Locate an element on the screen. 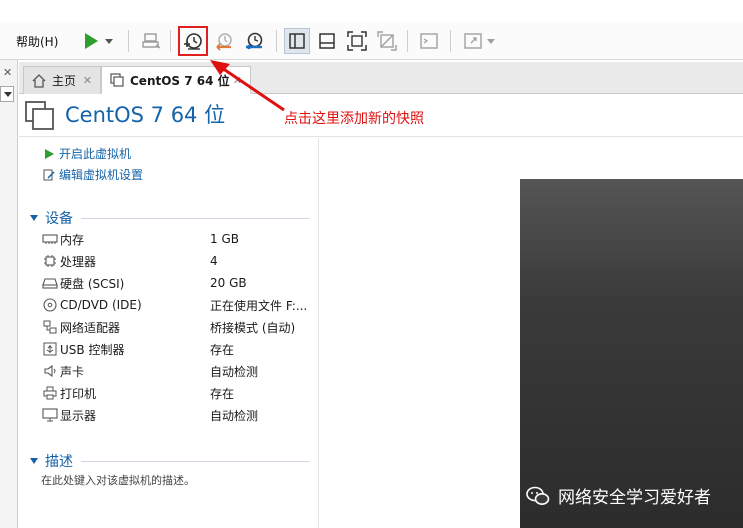 Image resolution: width=743 pixels, height=528 pixels. device-name: CD/DVD (IDE) is located at coordinates (101, 305).